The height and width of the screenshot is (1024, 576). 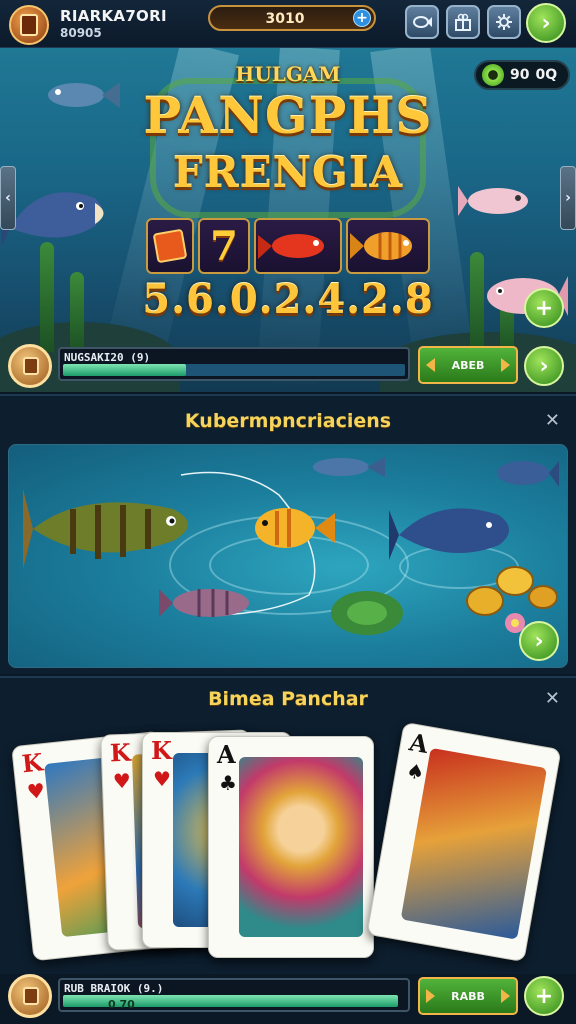 I want to click on next-arrow-button: ›, so click(x=568, y=198).